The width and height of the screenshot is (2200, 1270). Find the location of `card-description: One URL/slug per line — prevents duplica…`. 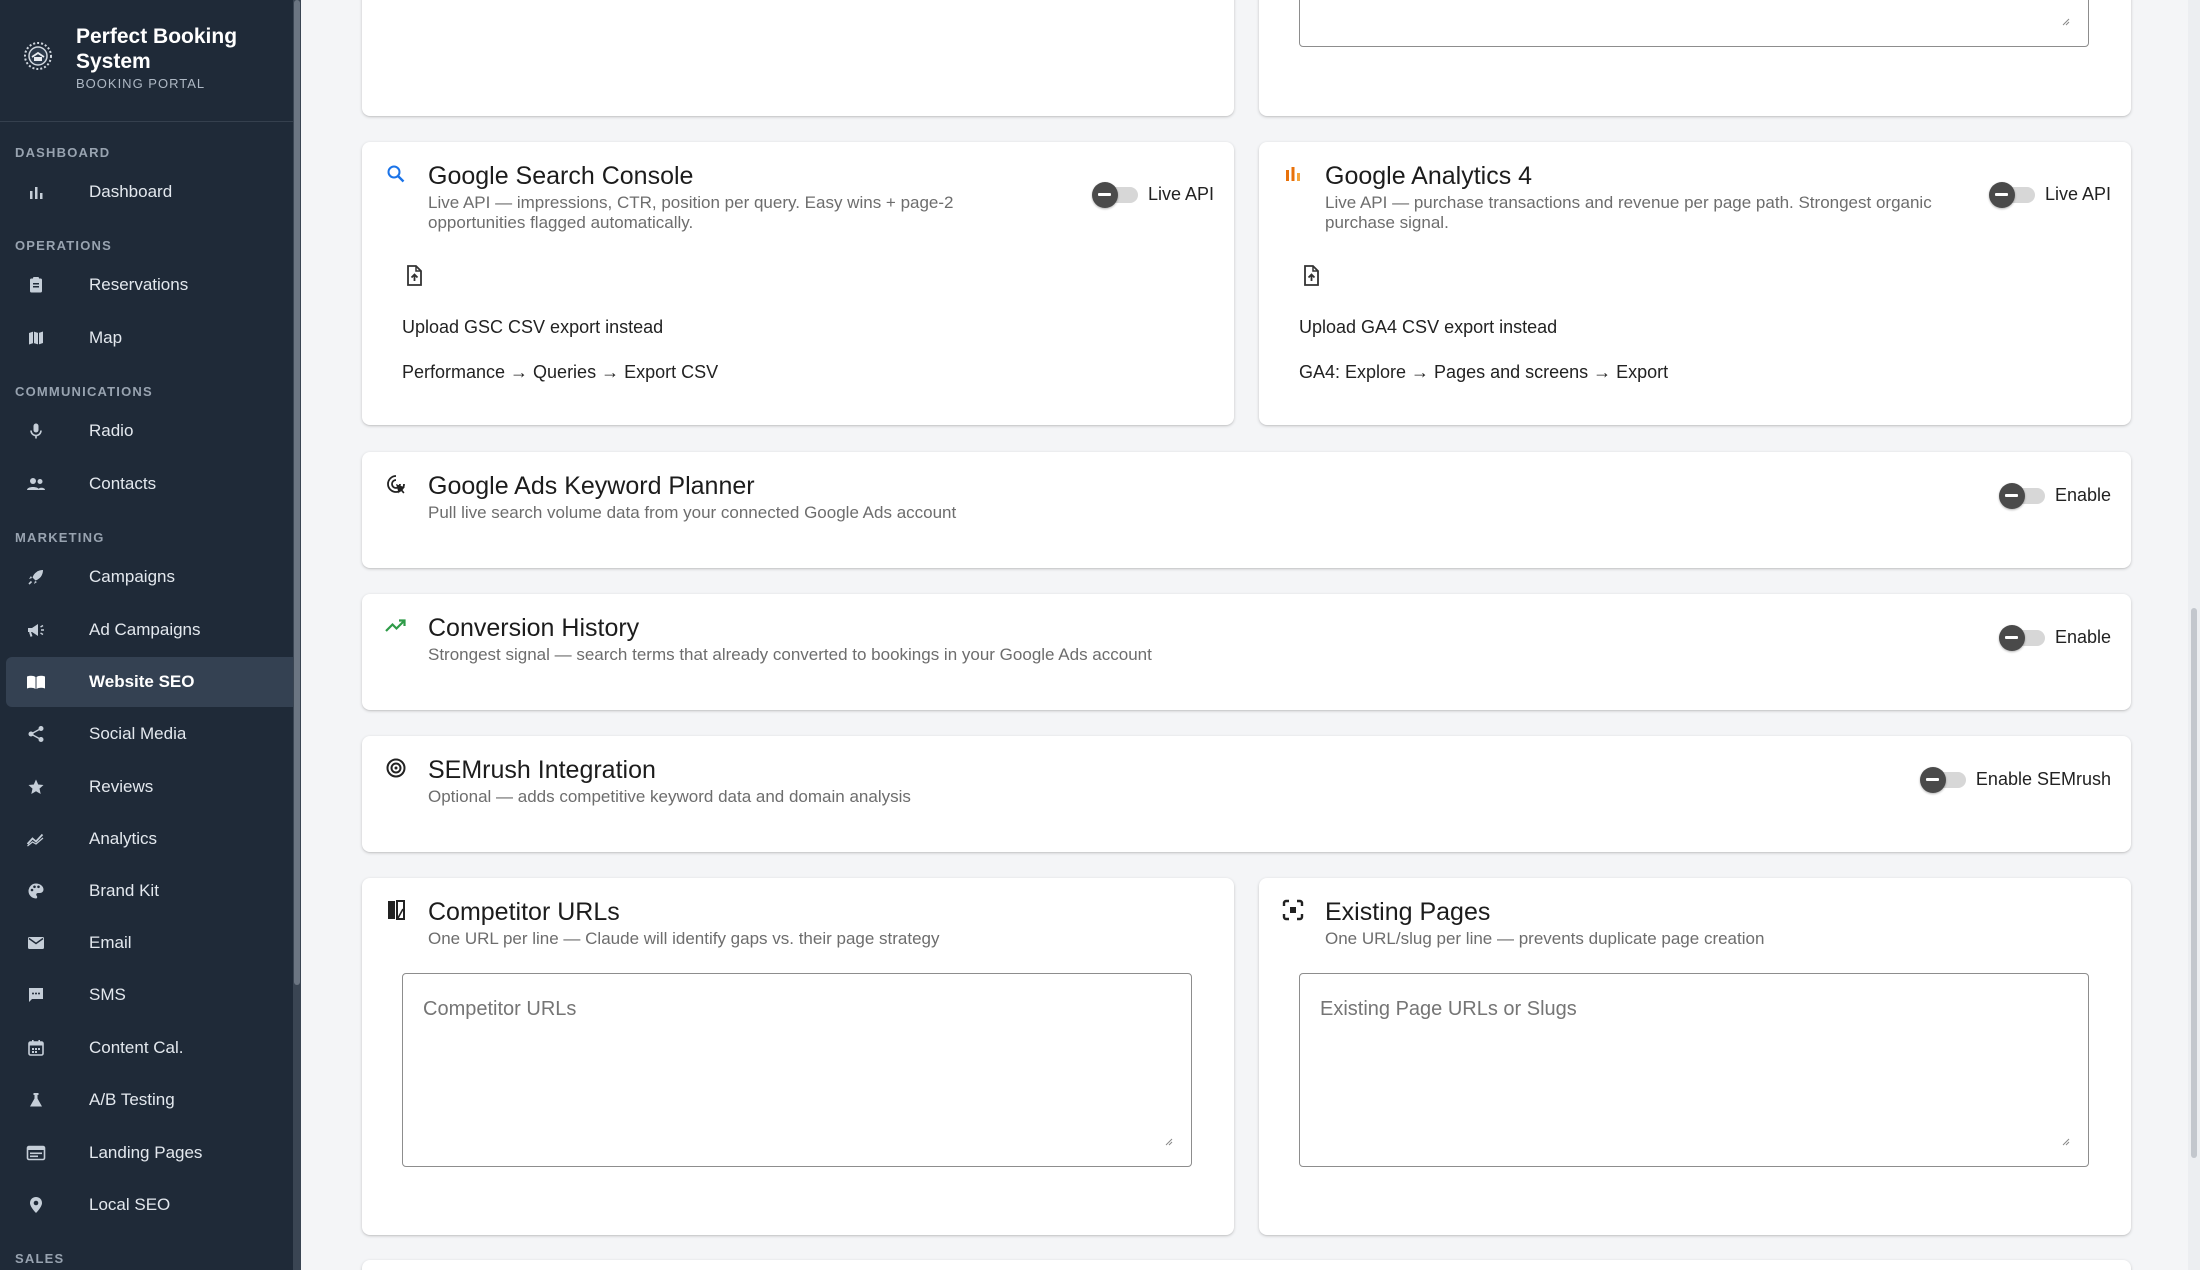

card-description: One URL/slug per line — prevents duplica… is located at coordinates (1545, 938).